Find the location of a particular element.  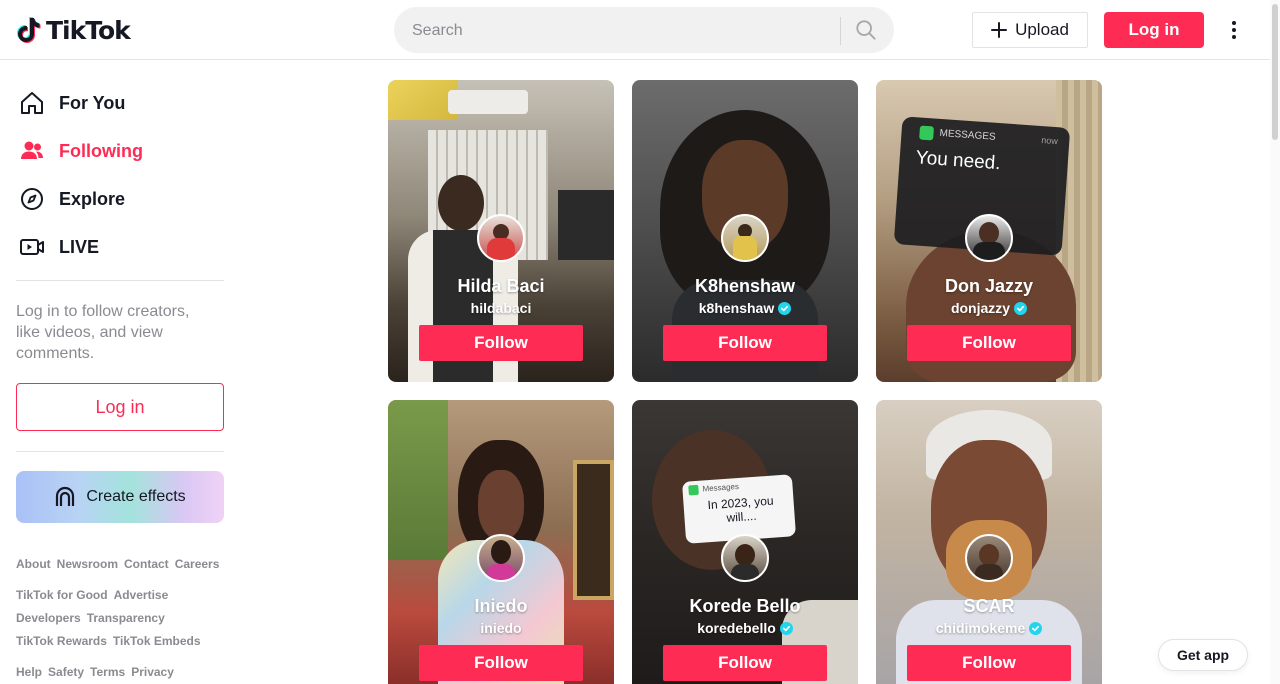

creator-card: K8henshaw k8henshaw Follow is located at coordinates (745, 231).